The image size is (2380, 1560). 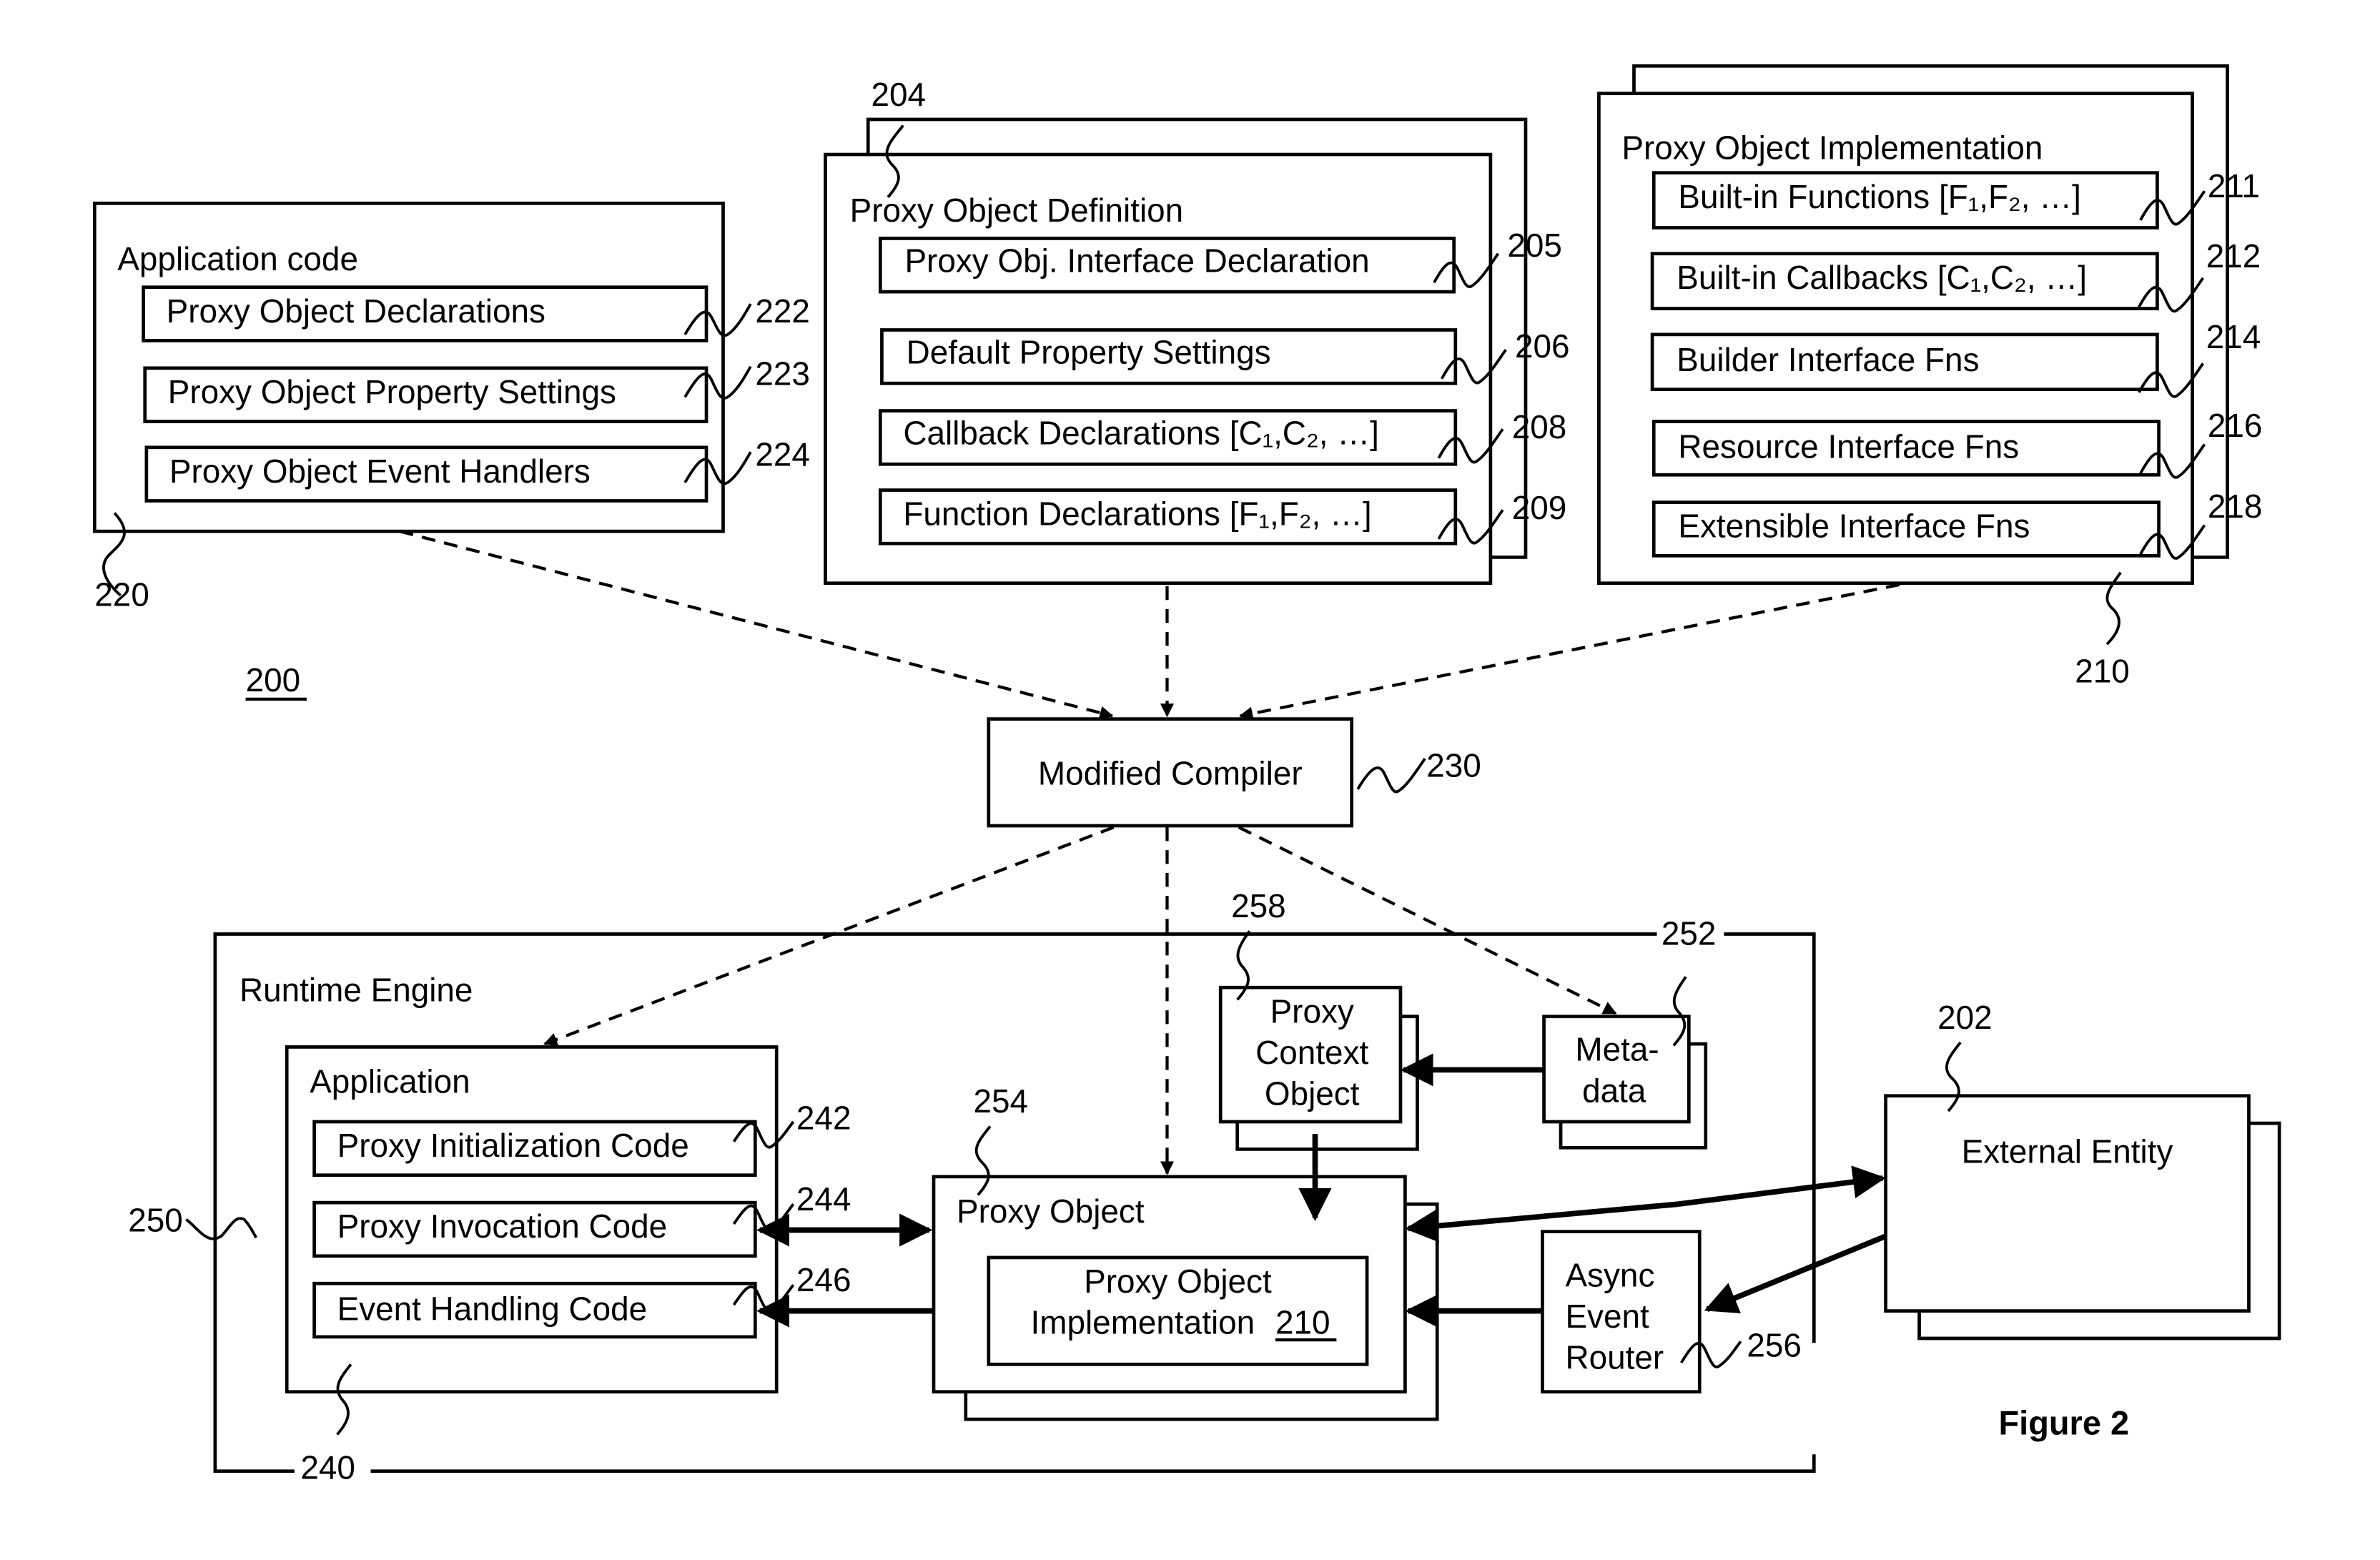 What do you see at coordinates (1882, 277) in the screenshot?
I see `built-in-callbacks-label: Built-in Callbacks [C₁,C₂, …]` at bounding box center [1882, 277].